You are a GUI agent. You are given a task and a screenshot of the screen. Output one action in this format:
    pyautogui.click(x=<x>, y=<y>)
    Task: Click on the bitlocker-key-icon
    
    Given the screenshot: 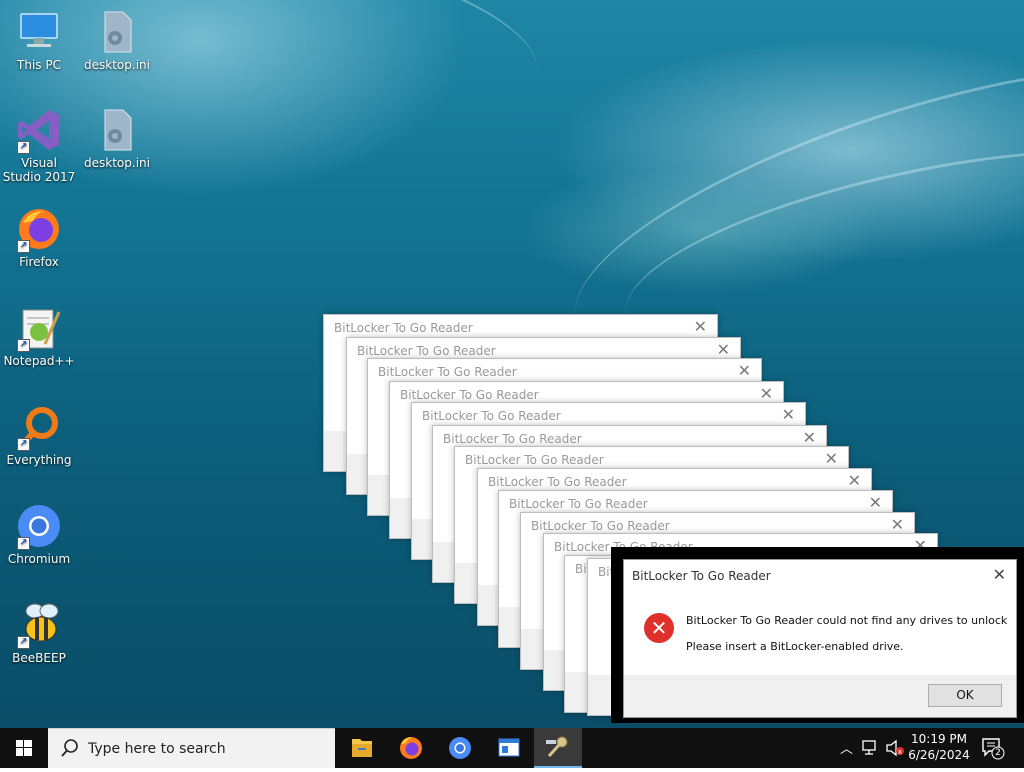 What is the action you would take?
    pyautogui.click(x=557, y=747)
    